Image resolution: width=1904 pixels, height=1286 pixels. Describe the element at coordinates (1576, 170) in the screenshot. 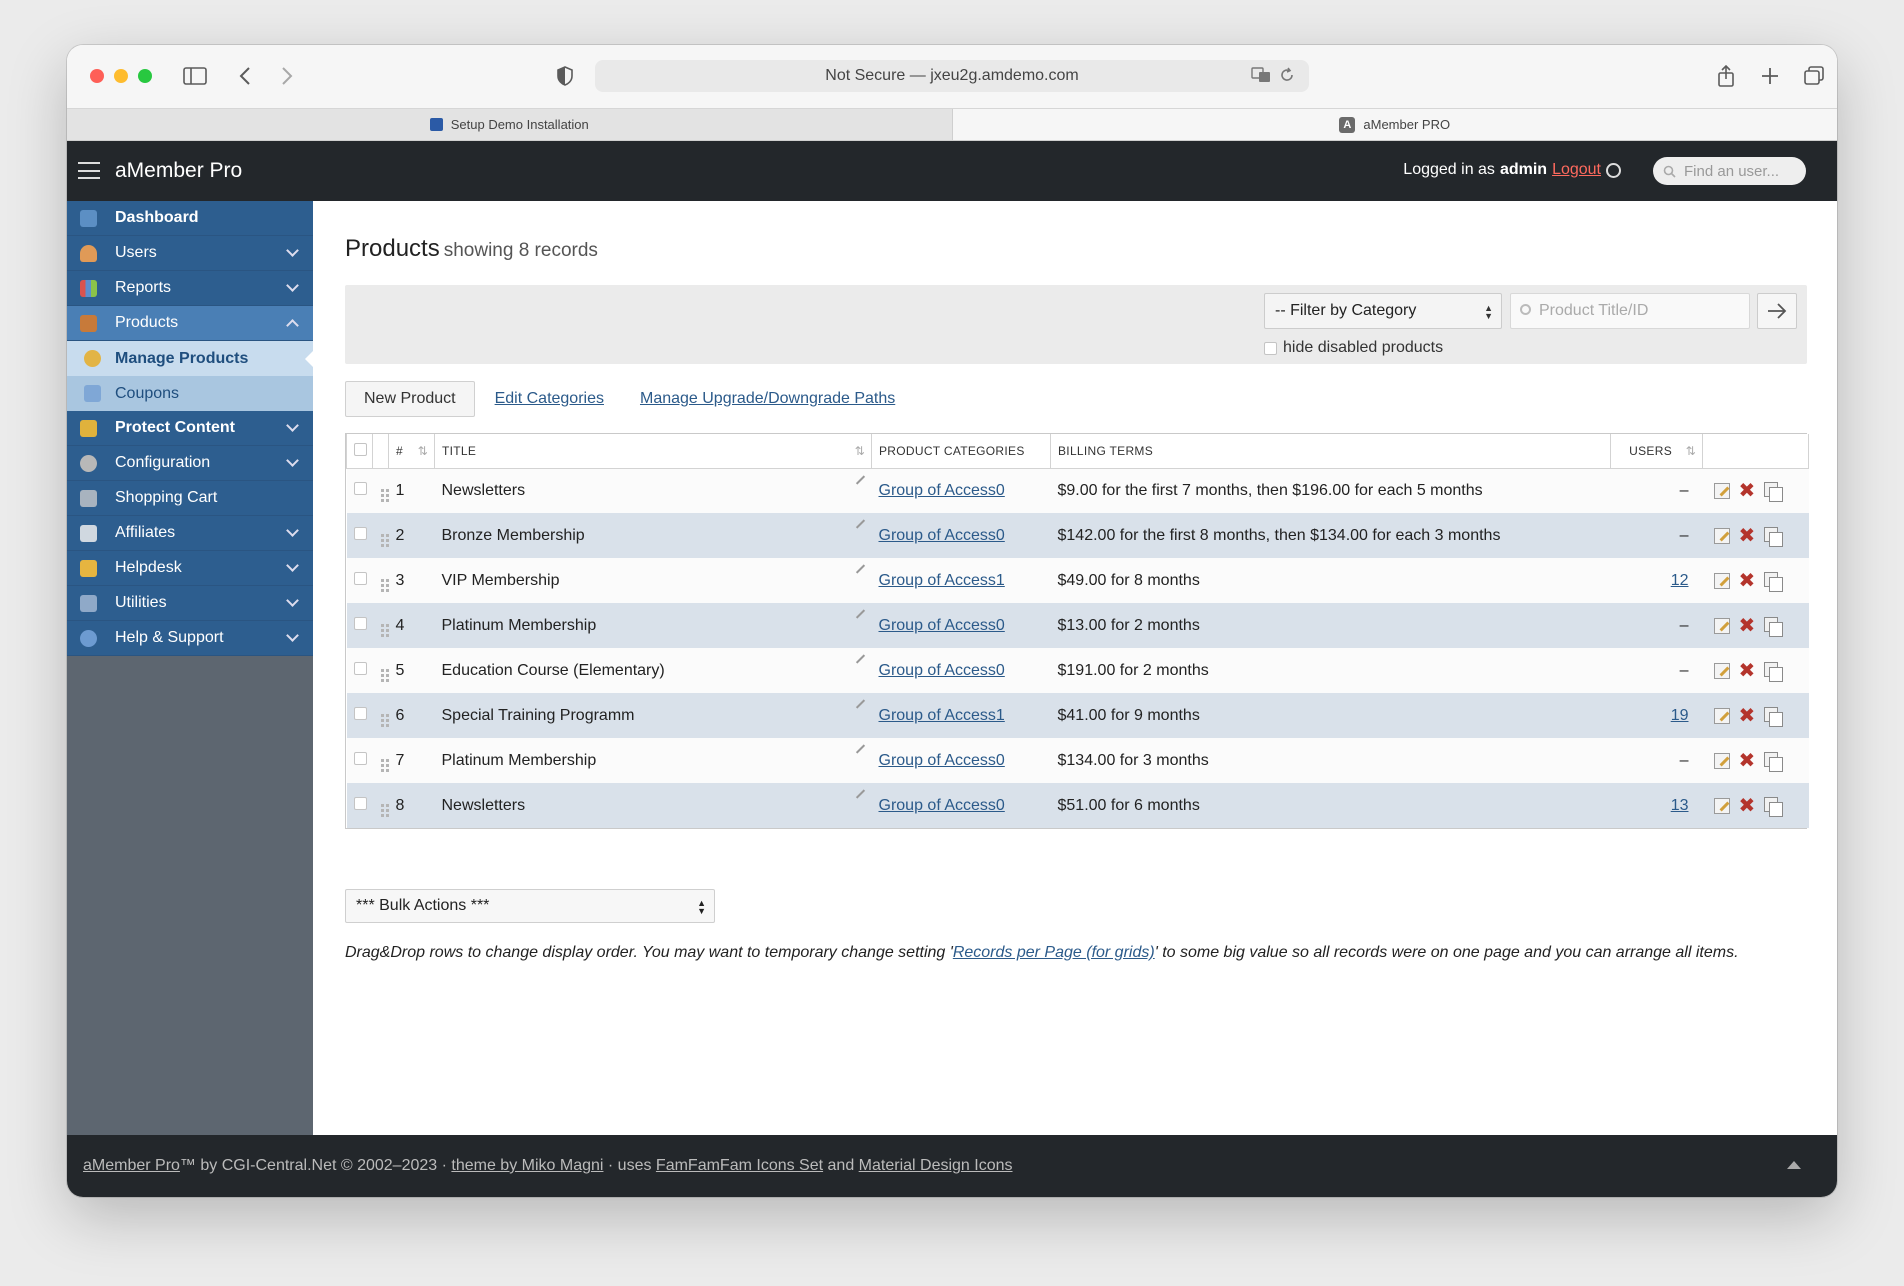

I see `logout-link: Logout` at that location.